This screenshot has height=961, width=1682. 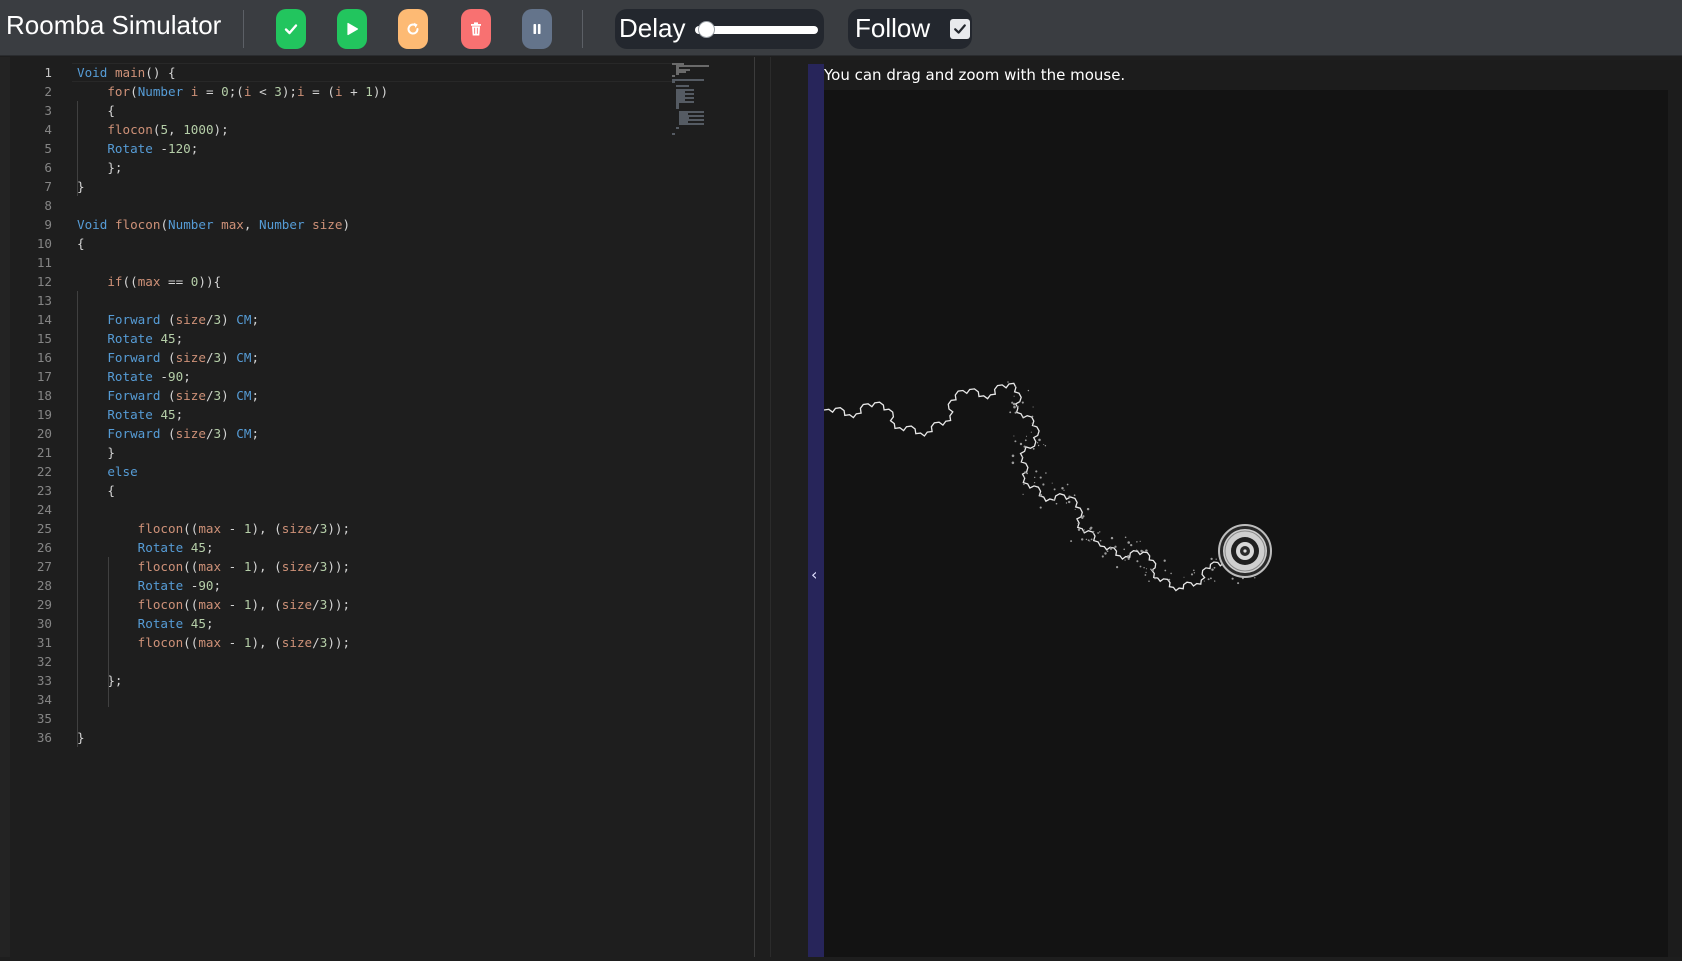 I want to click on line-number: 1, so click(x=48, y=72).